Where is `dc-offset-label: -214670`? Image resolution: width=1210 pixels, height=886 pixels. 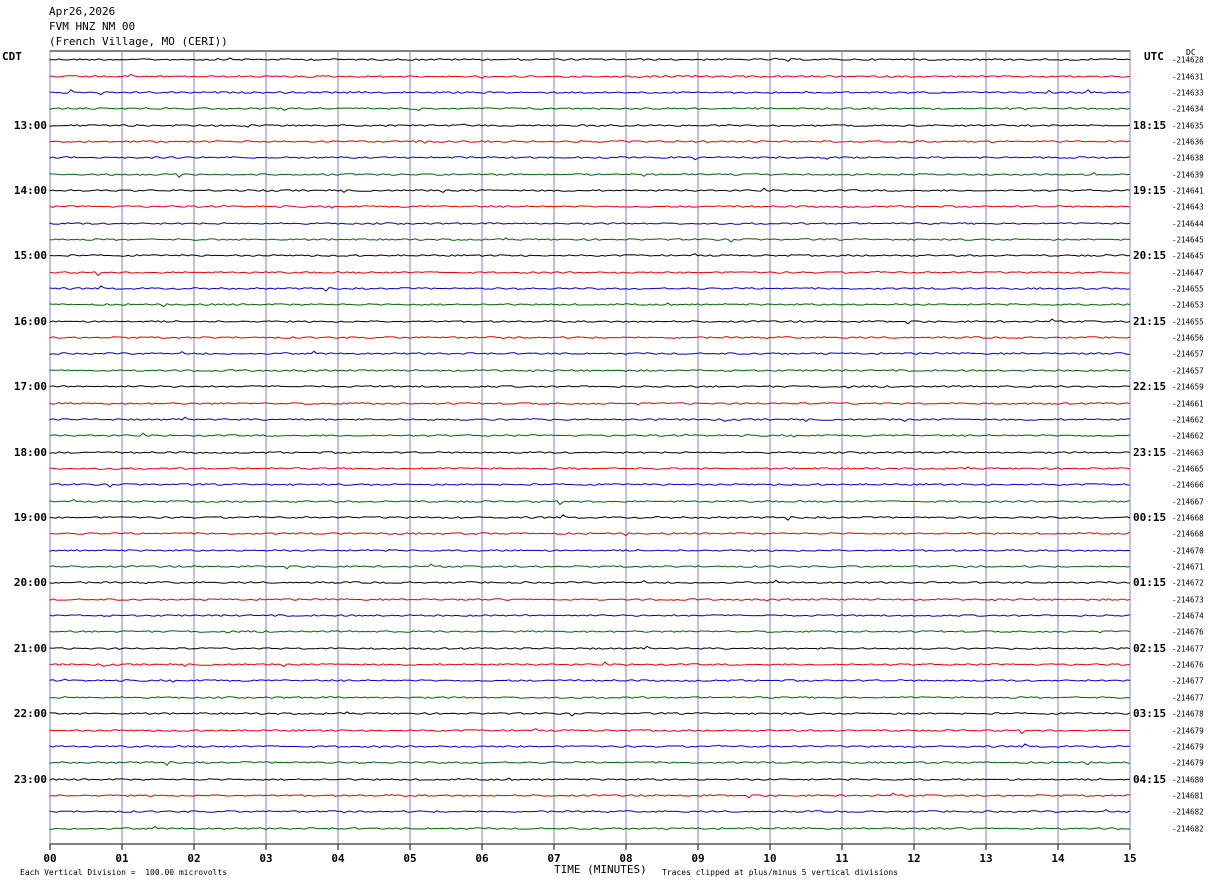 dc-offset-label: -214670 is located at coordinates (1188, 551).